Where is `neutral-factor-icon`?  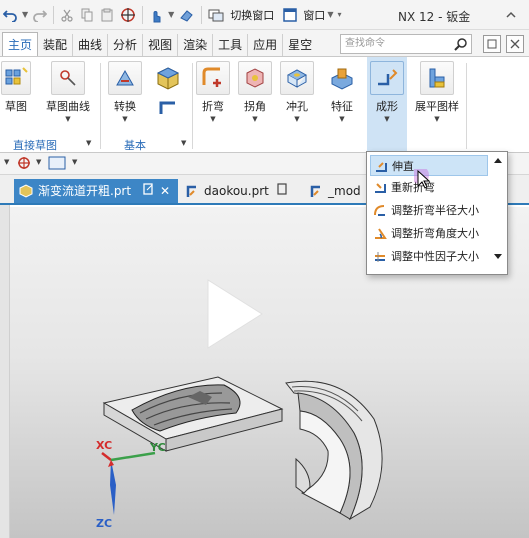 neutral-factor-icon is located at coordinates (380, 257).